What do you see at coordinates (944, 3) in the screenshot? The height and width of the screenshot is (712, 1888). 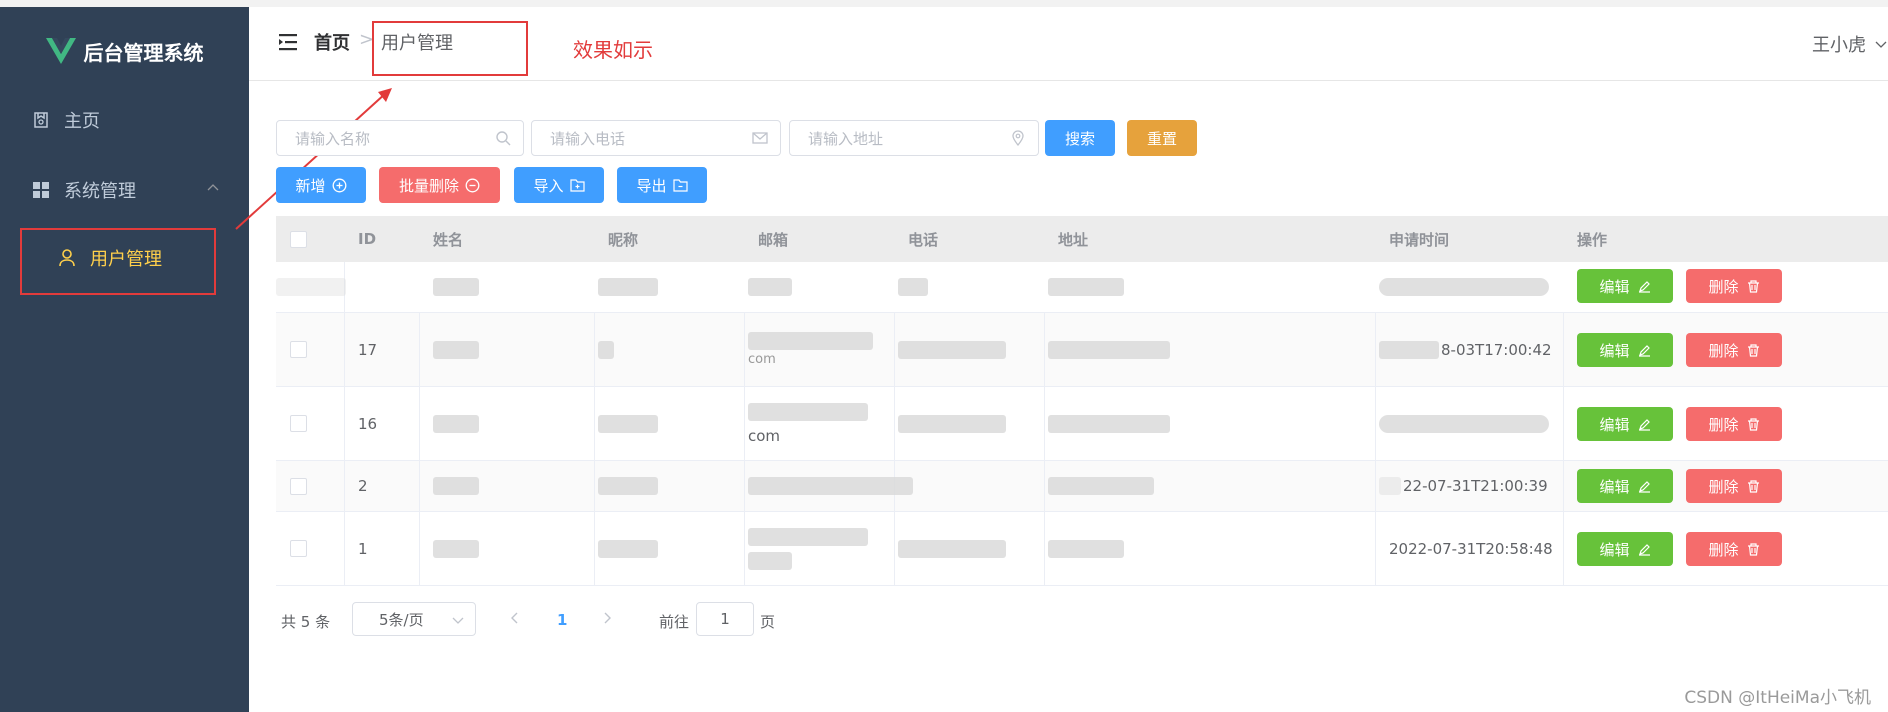 I see `window-top-strip` at bounding box center [944, 3].